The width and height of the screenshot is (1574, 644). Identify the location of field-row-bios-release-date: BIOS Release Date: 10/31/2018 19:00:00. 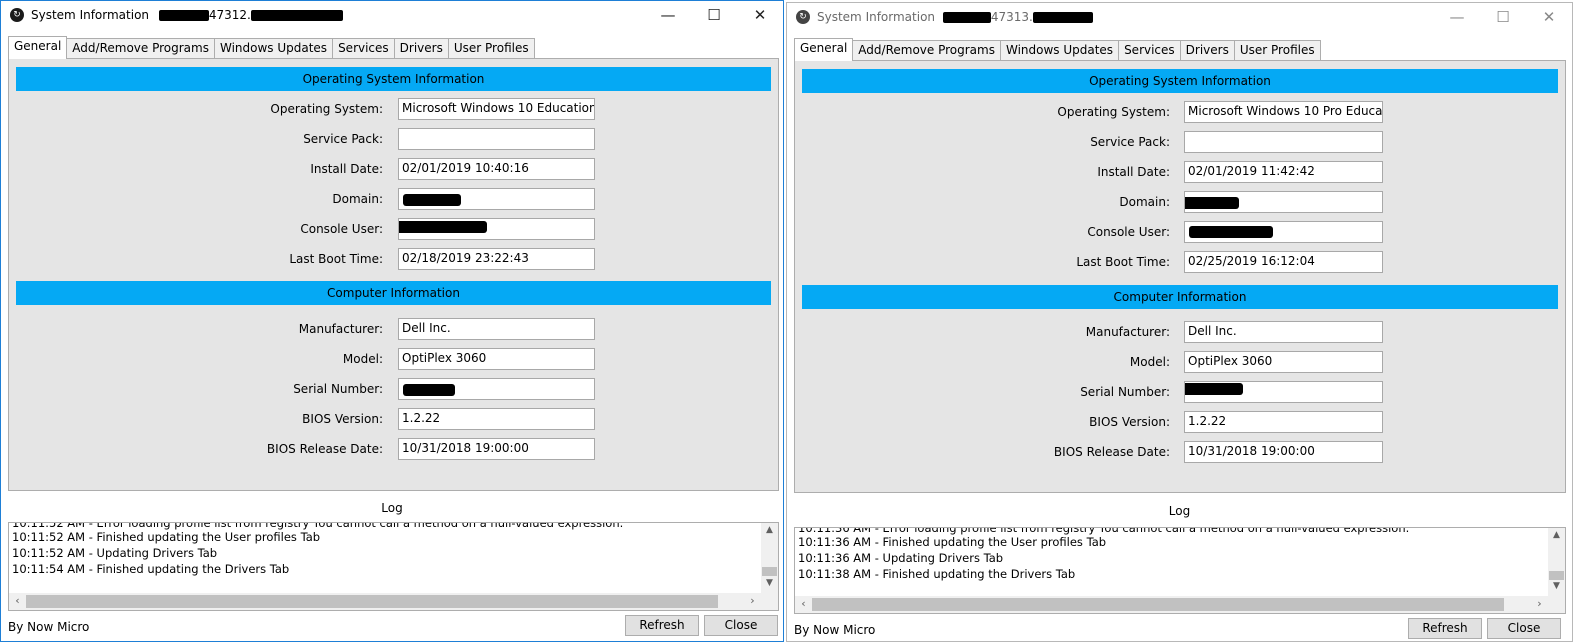
(393, 449).